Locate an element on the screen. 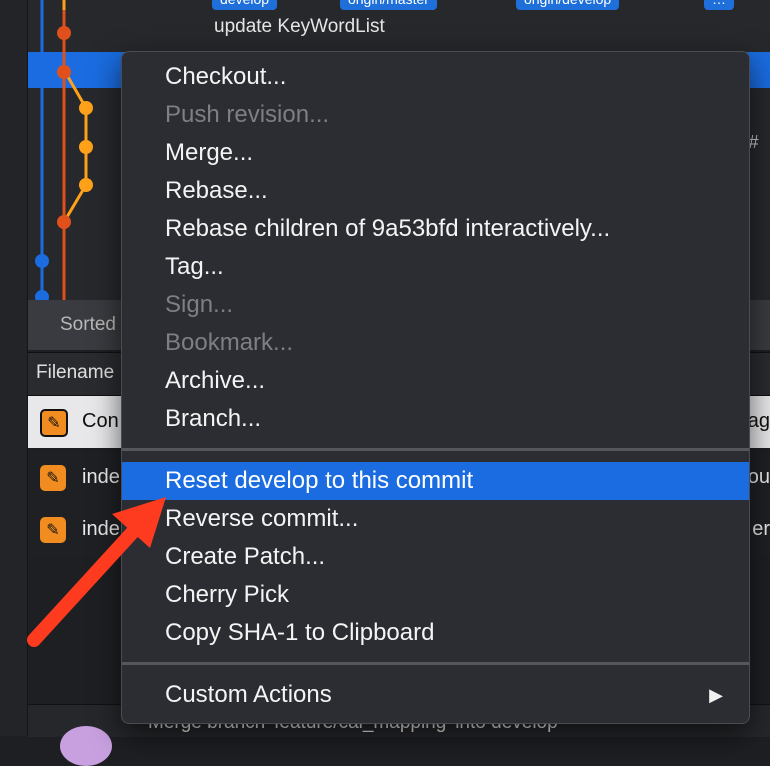 The width and height of the screenshot is (770, 766). annotation-arrow-icon is located at coordinates (96, 572).